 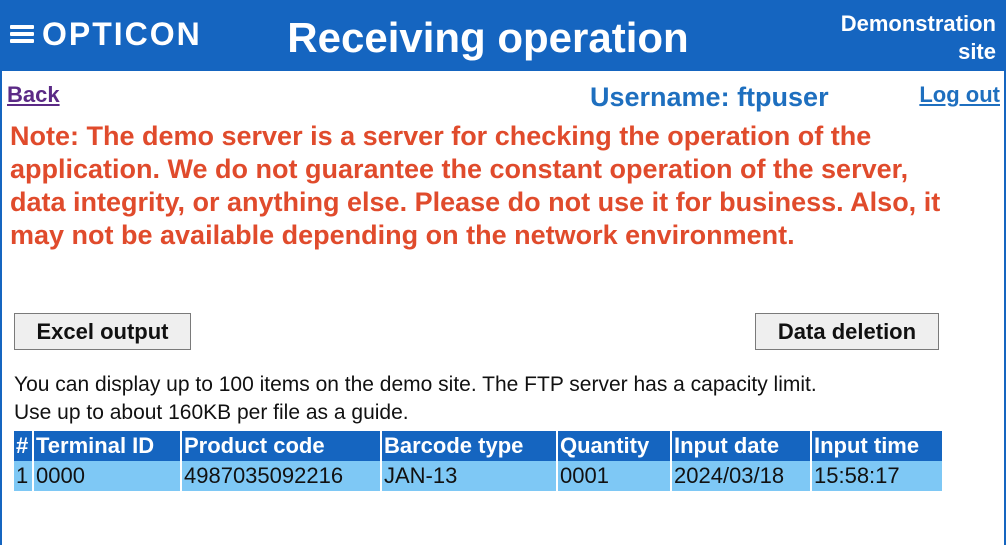 What do you see at coordinates (977, 51) in the screenshot?
I see `site-label-line2: site` at bounding box center [977, 51].